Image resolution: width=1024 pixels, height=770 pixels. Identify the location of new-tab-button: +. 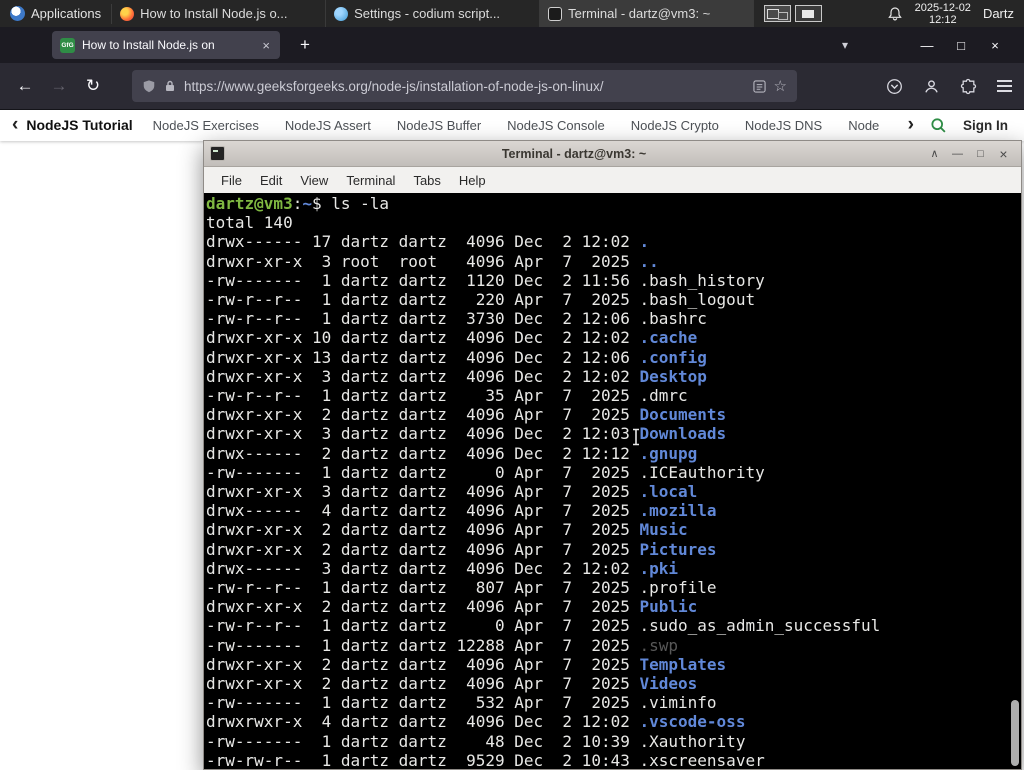
(305, 45).